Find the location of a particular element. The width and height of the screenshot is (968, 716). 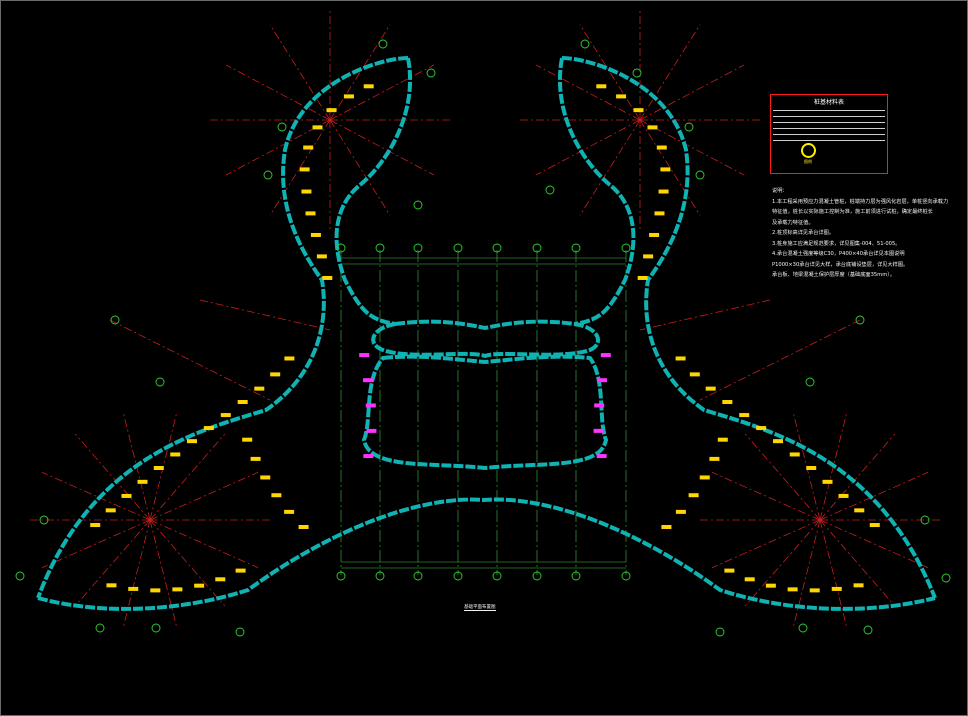

note-line: 4.承台混凝土强度等级C30，P400×40承台详见本图说明 is located at coordinates (838, 254).